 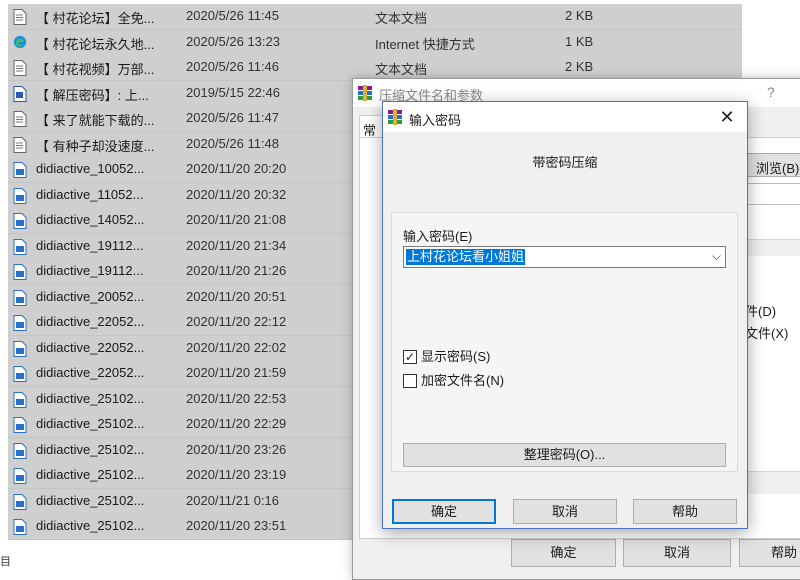 I want to click on file-date: 2020/5/26 11:48, so click(x=233, y=143).